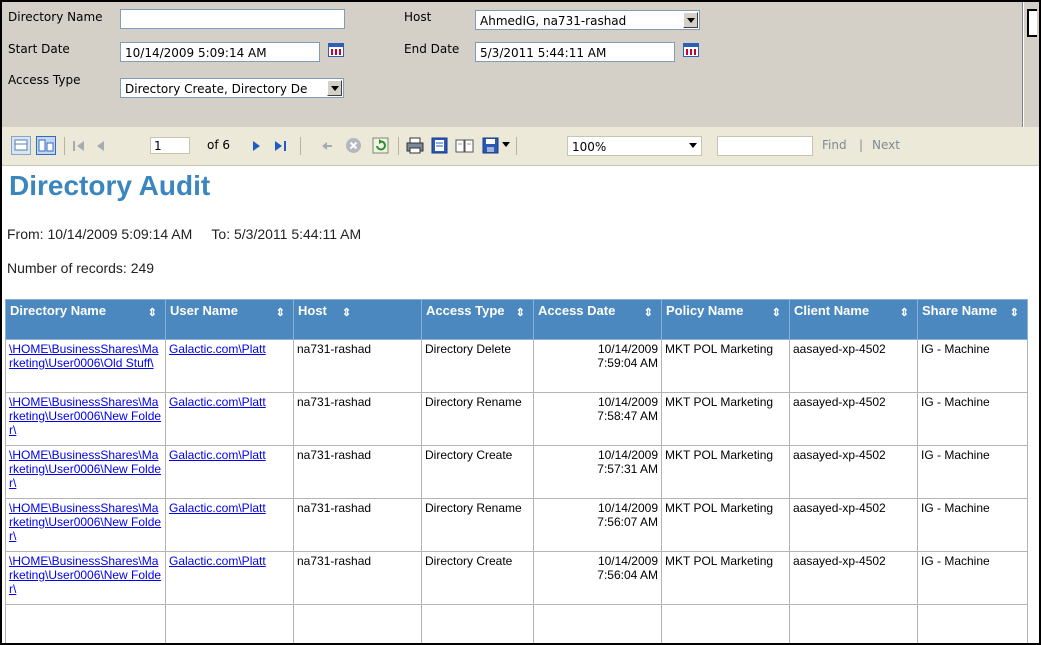 This screenshot has height=645, width=1041. Describe the element at coordinates (327, 146) in the screenshot. I see `back-icon` at that location.